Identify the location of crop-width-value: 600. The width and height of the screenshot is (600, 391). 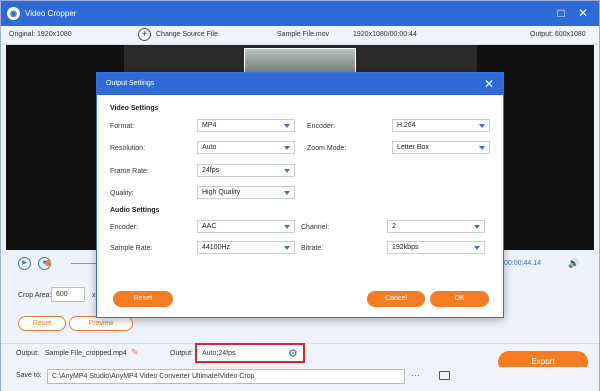
(62, 294).